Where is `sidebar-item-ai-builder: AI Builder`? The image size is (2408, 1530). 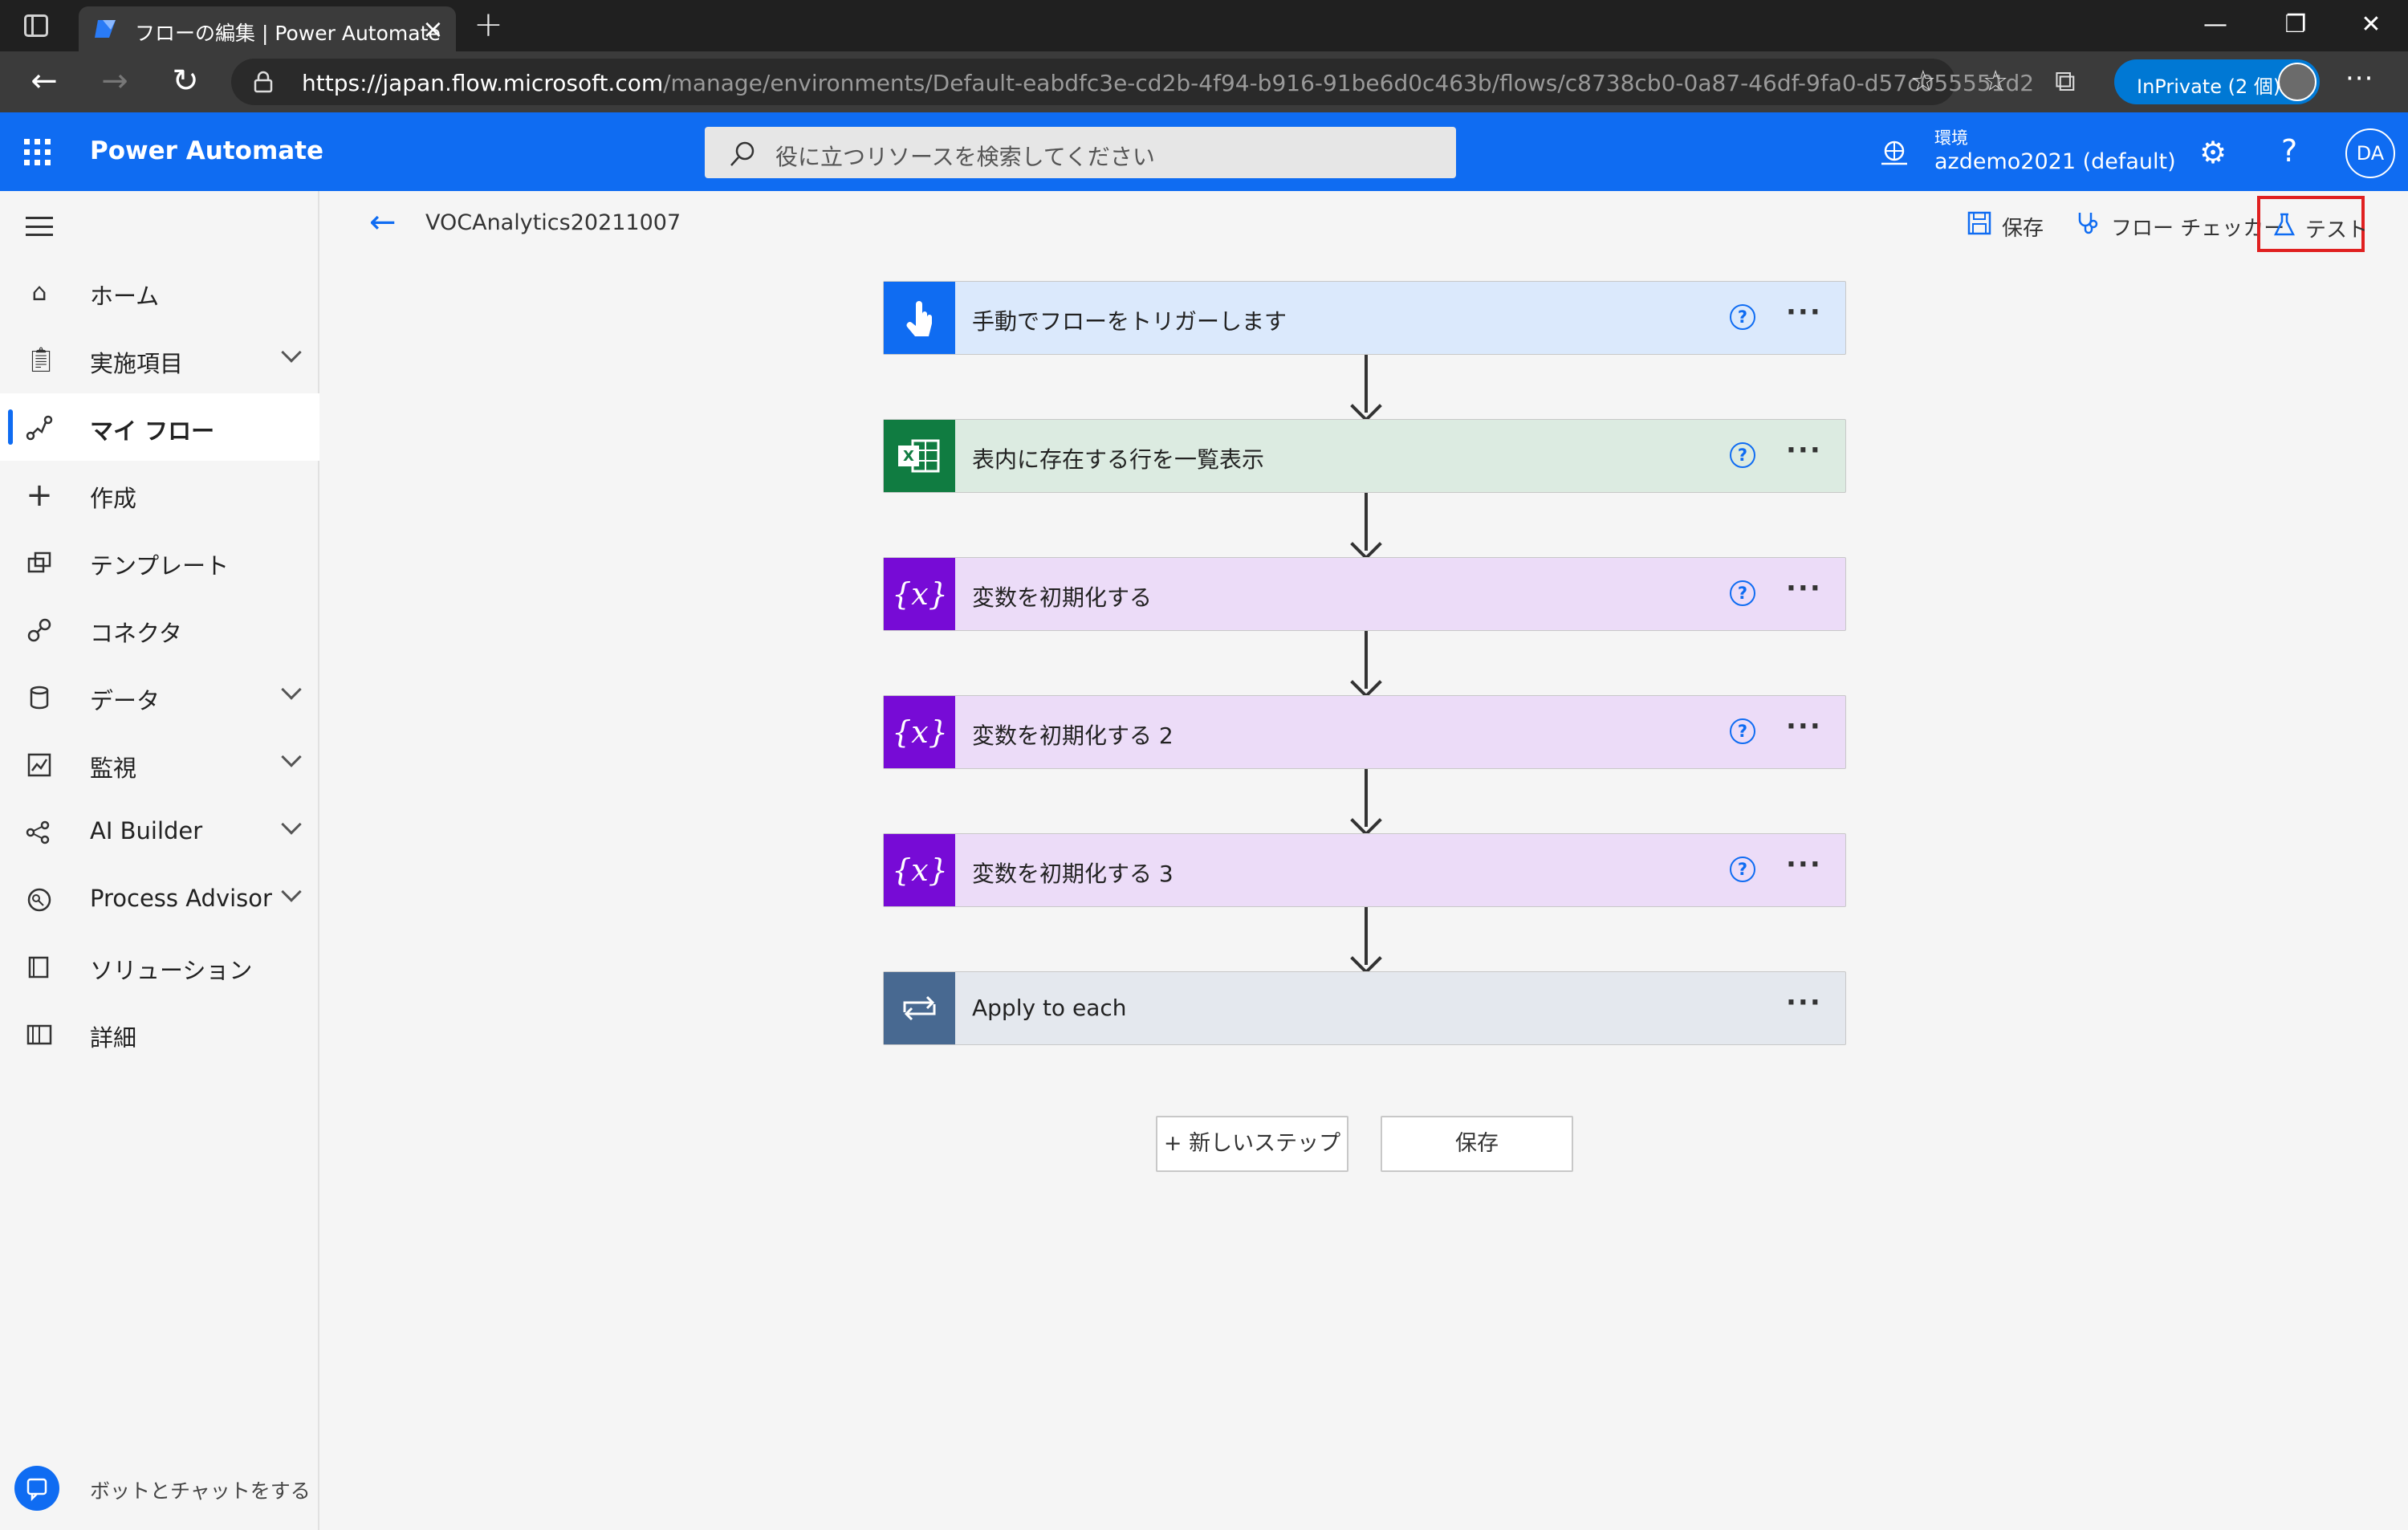
sidebar-item-ai-builder: AI Builder is located at coordinates (159, 831).